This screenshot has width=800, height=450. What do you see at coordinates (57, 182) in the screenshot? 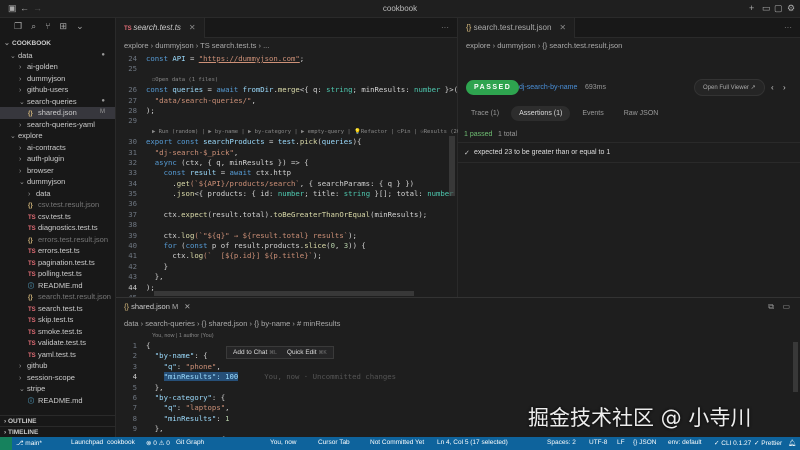
I see `tree-item: ⌄ dummyjson` at bounding box center [57, 182].